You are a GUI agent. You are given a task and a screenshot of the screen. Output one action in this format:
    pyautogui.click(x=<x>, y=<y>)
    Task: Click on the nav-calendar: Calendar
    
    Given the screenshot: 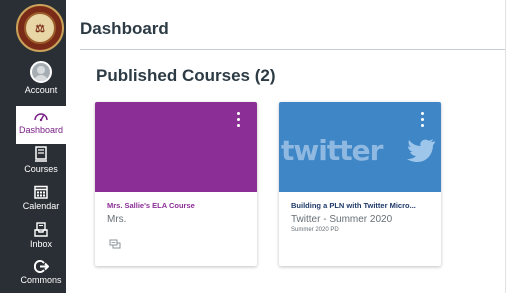 What is the action you would take?
    pyautogui.click(x=41, y=201)
    